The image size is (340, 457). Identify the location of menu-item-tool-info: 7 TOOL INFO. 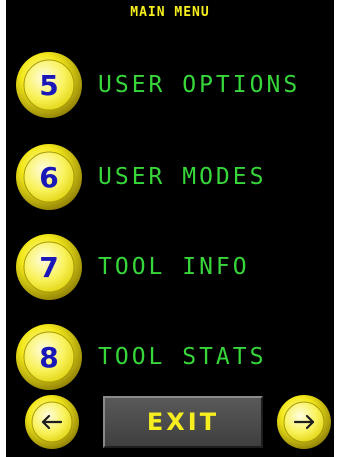
(173, 267).